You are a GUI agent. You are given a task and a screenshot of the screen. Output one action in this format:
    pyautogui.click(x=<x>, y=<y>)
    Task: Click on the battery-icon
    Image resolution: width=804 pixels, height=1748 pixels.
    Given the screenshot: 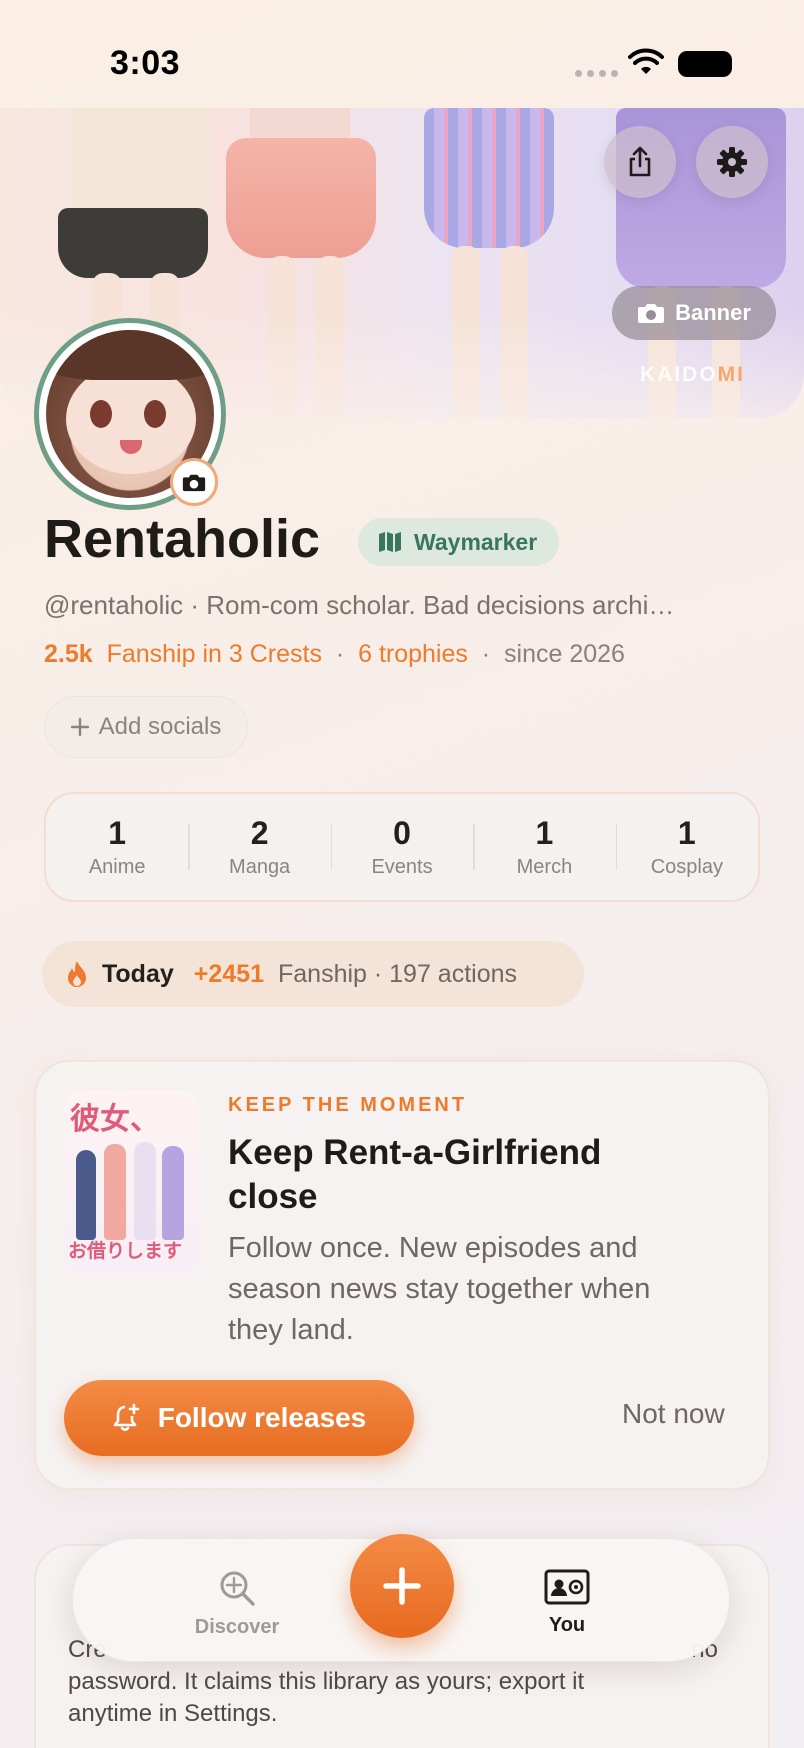 What is the action you would take?
    pyautogui.click(x=705, y=64)
    